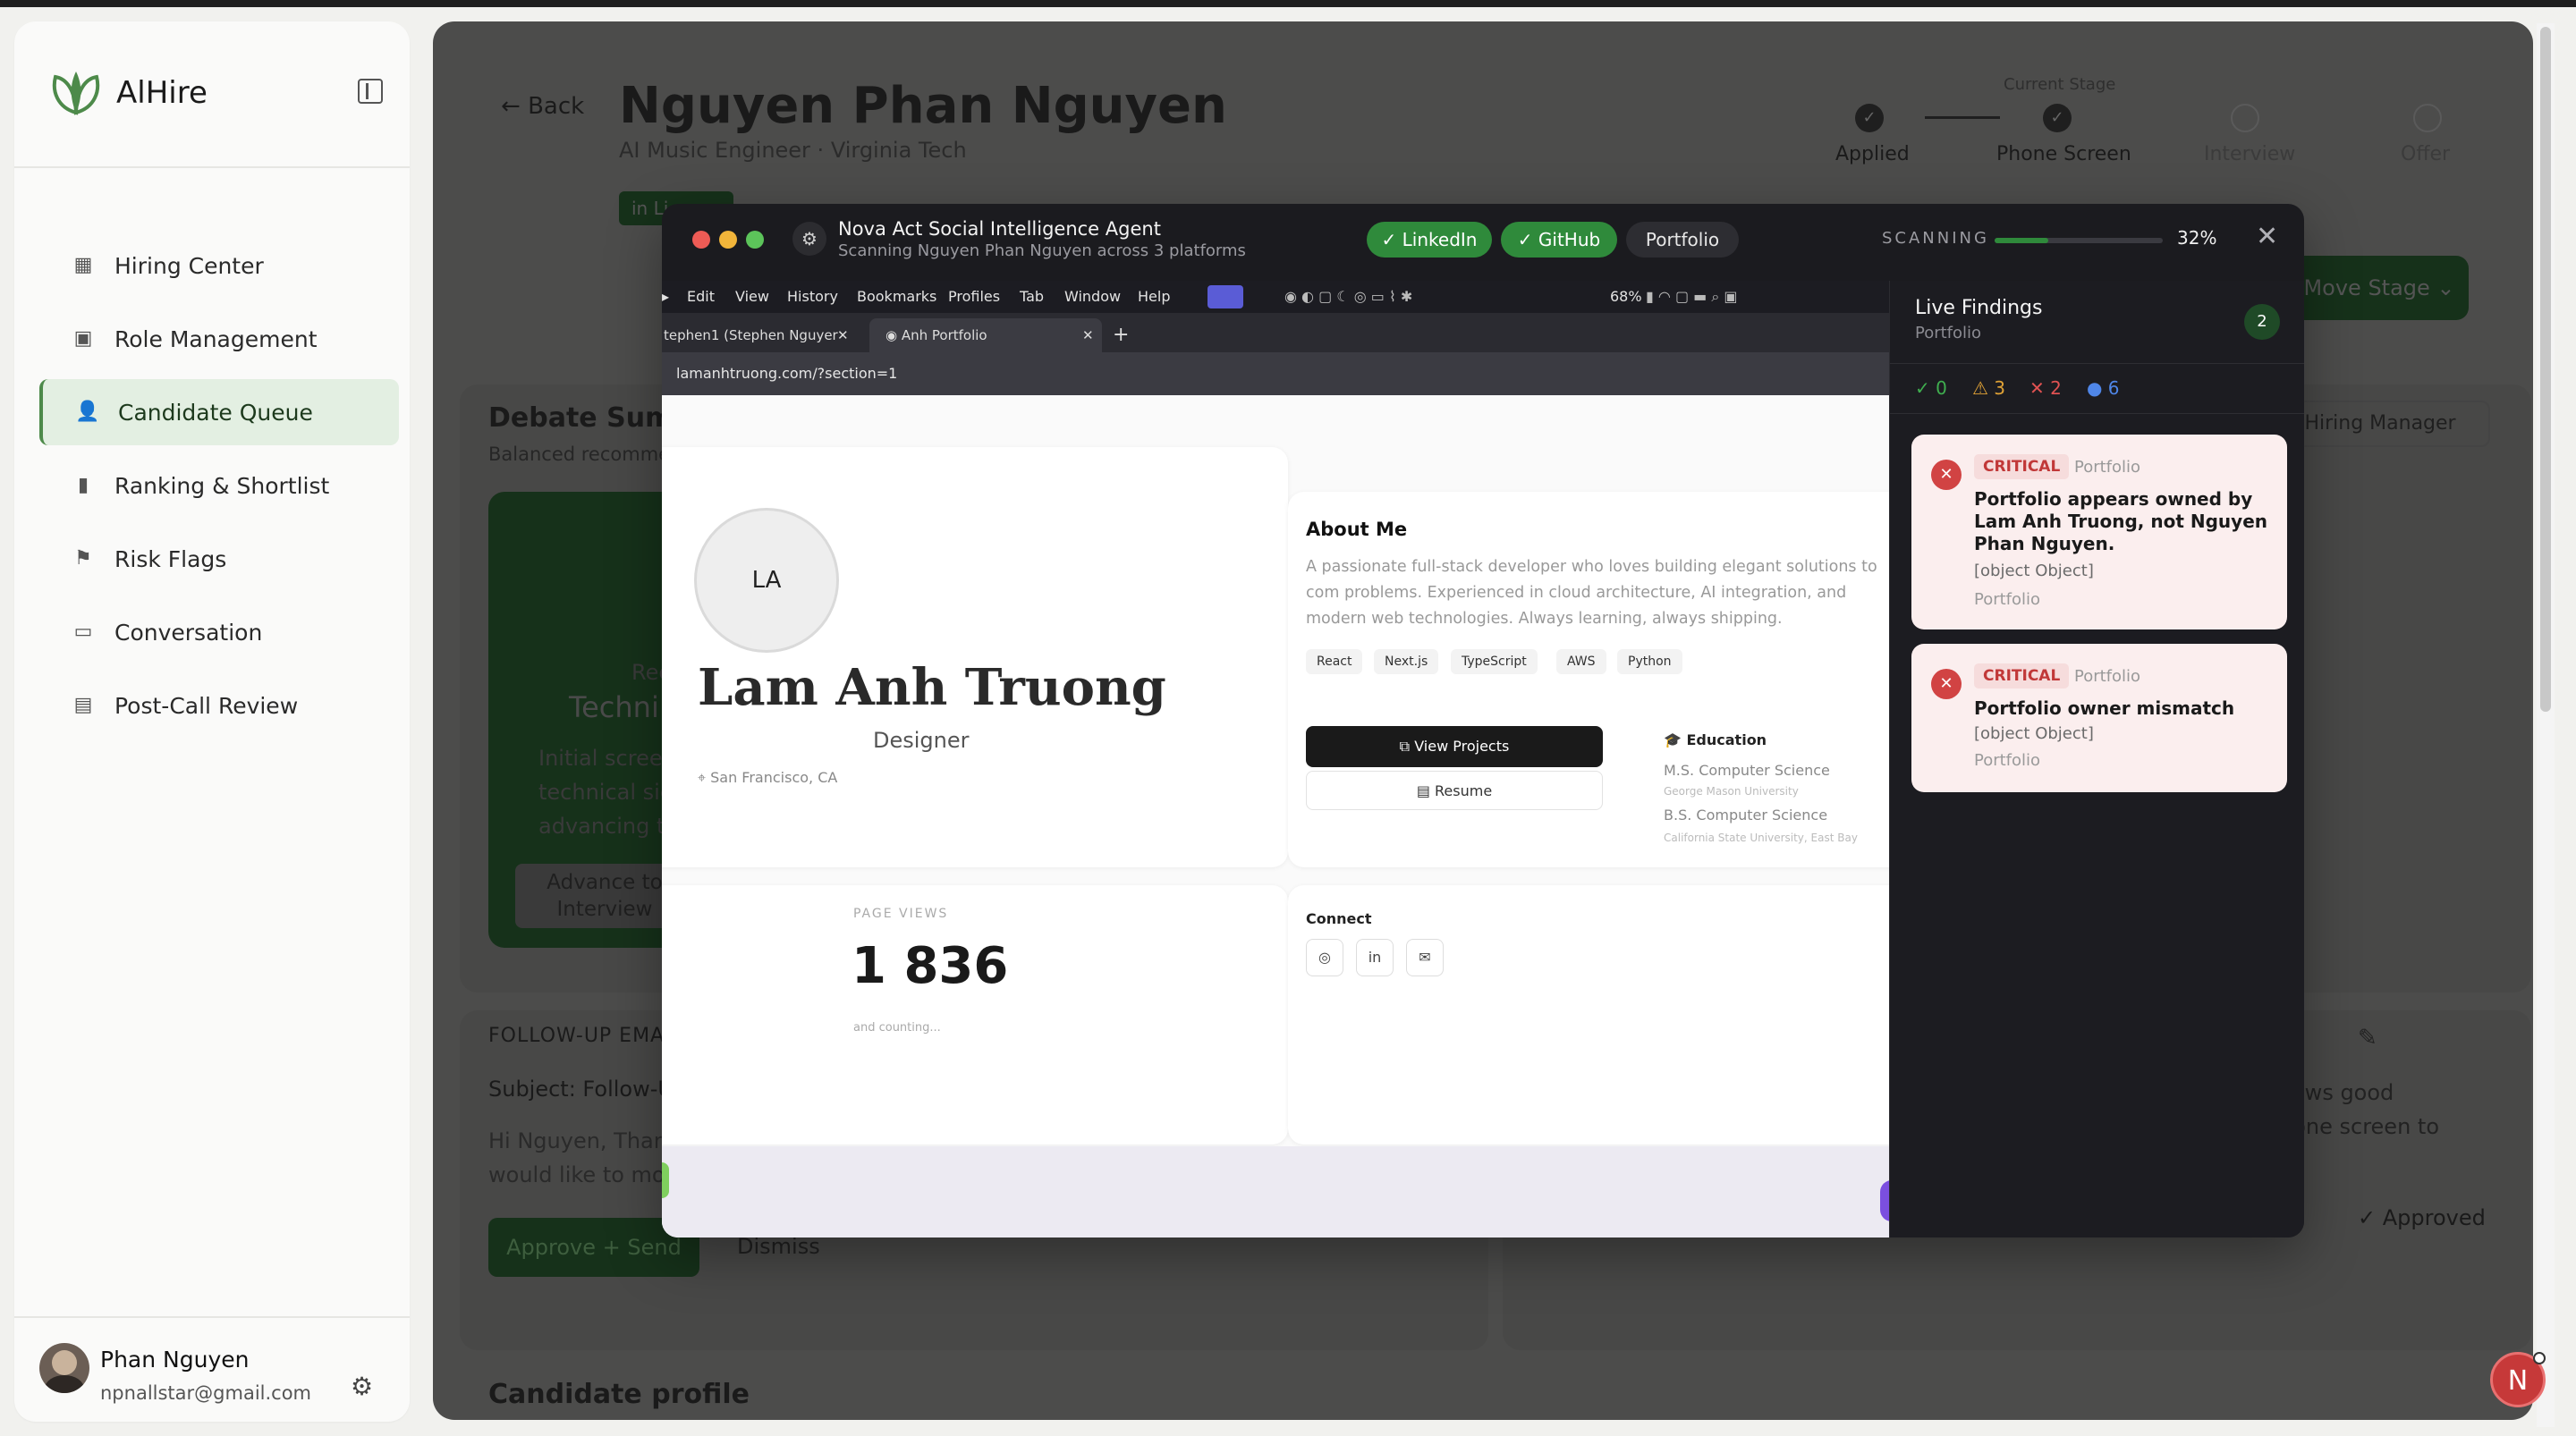 This screenshot has height=1436, width=2576. What do you see at coordinates (812, 296) in the screenshot?
I see `menu-history: History` at bounding box center [812, 296].